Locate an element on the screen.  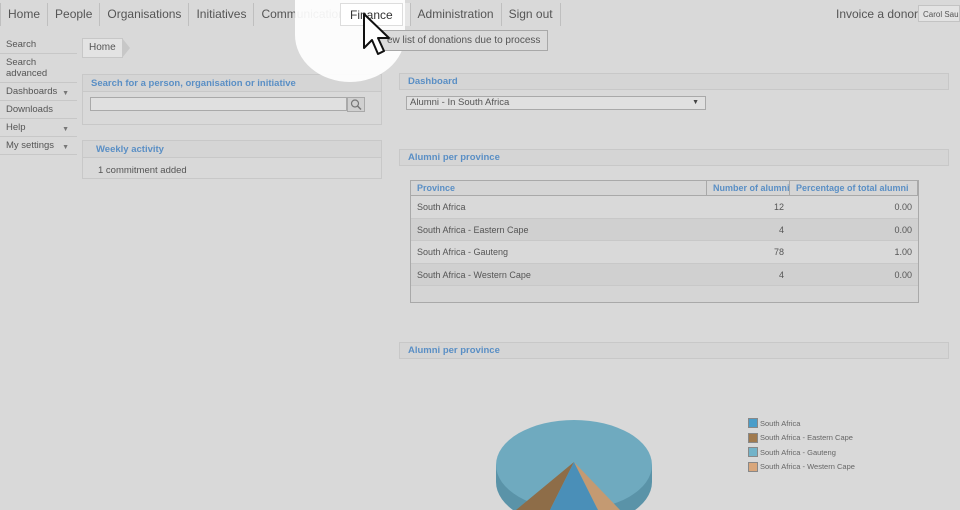
sidebar-item-label: Search is located at coordinates (21, 44).